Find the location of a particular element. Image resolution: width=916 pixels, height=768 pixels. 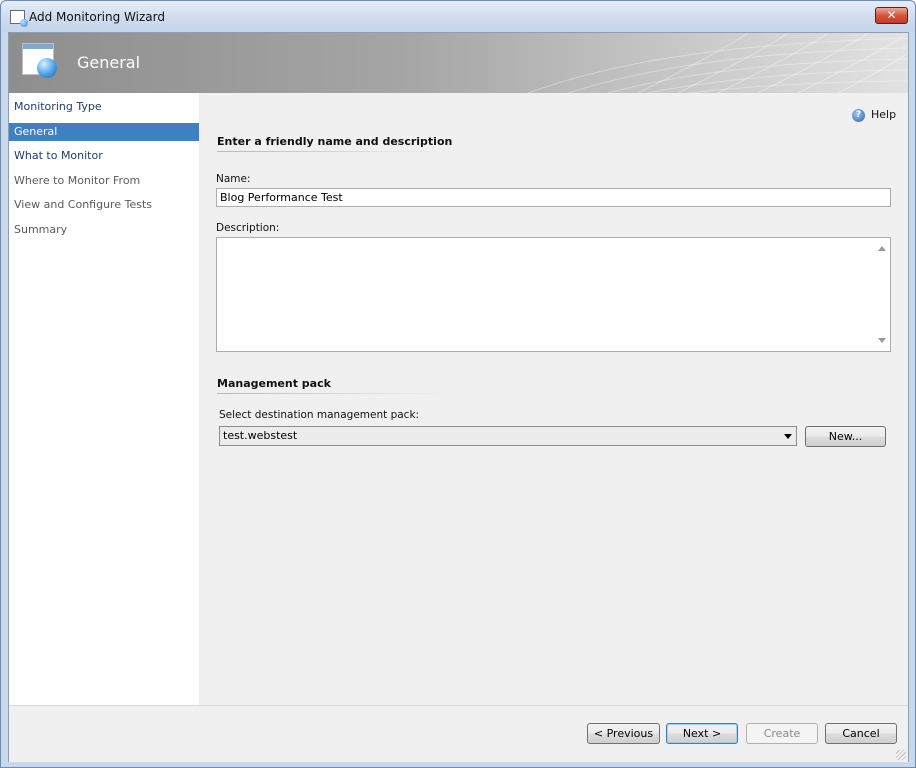

section-heading-name-description: Enter a friendly name and description is located at coordinates (335, 141).